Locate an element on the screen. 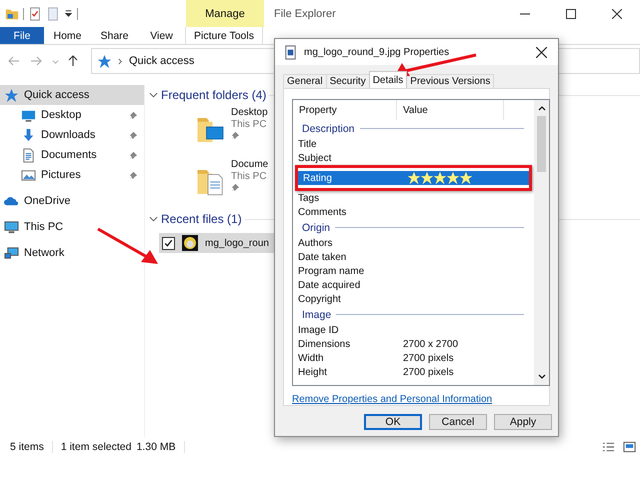 The image size is (640, 484). property-name: Date acquired is located at coordinates (330, 285).